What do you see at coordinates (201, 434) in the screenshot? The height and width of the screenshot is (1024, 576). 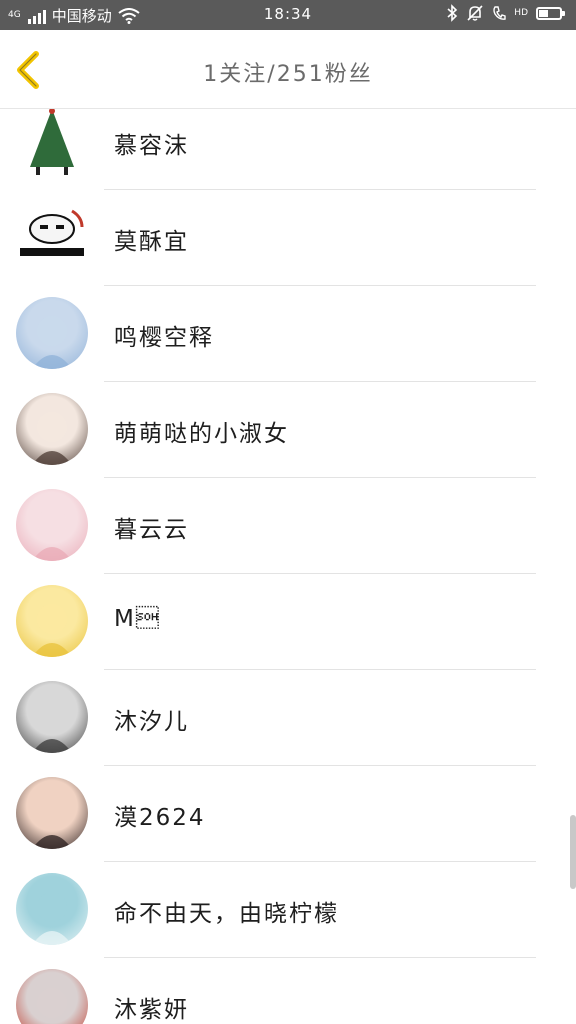 I see `follower-name: 萌萌哒的小淑女` at bounding box center [201, 434].